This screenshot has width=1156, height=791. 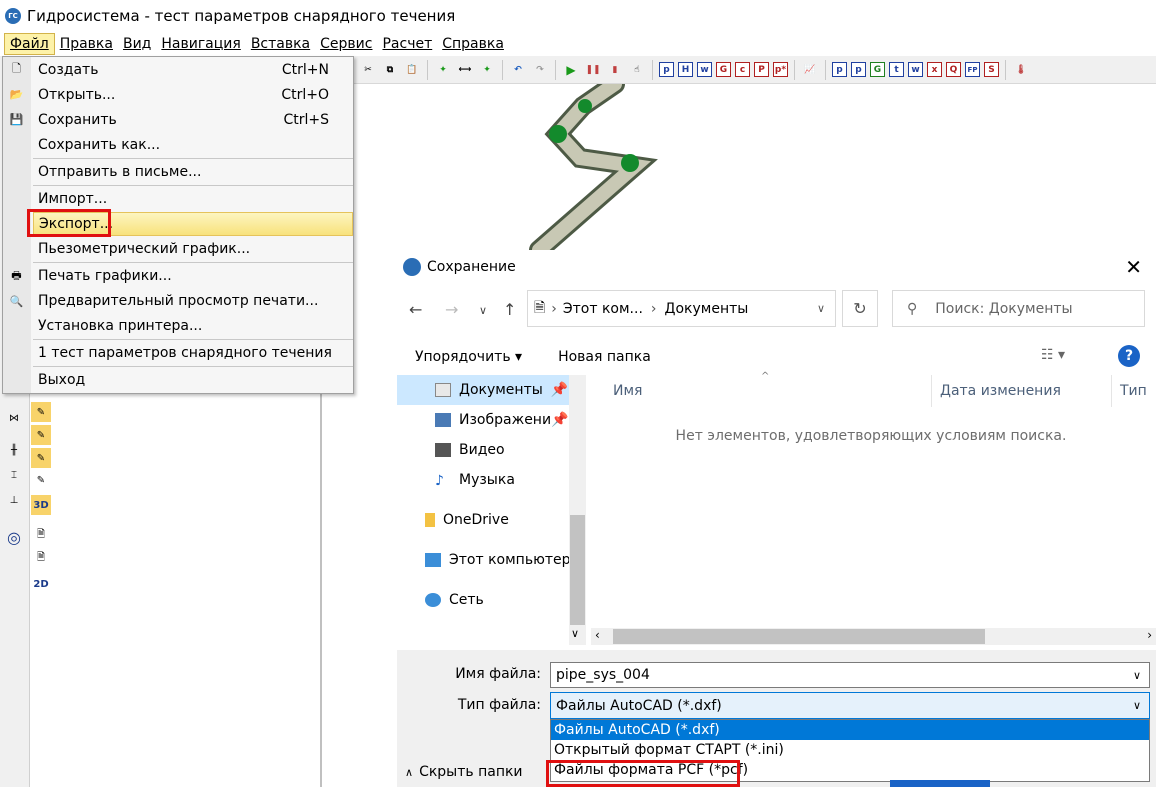 I want to click on report-g-icon: G, so click(x=723, y=69).